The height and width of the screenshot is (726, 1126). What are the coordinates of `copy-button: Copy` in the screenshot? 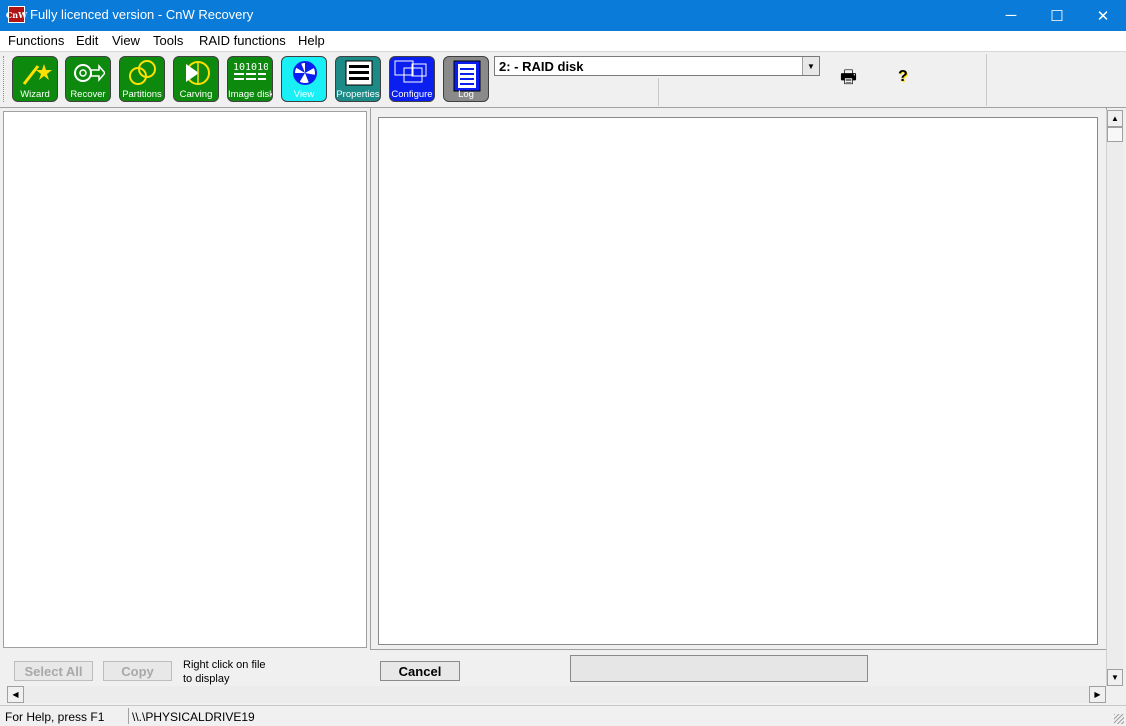 It's located at (137, 671).